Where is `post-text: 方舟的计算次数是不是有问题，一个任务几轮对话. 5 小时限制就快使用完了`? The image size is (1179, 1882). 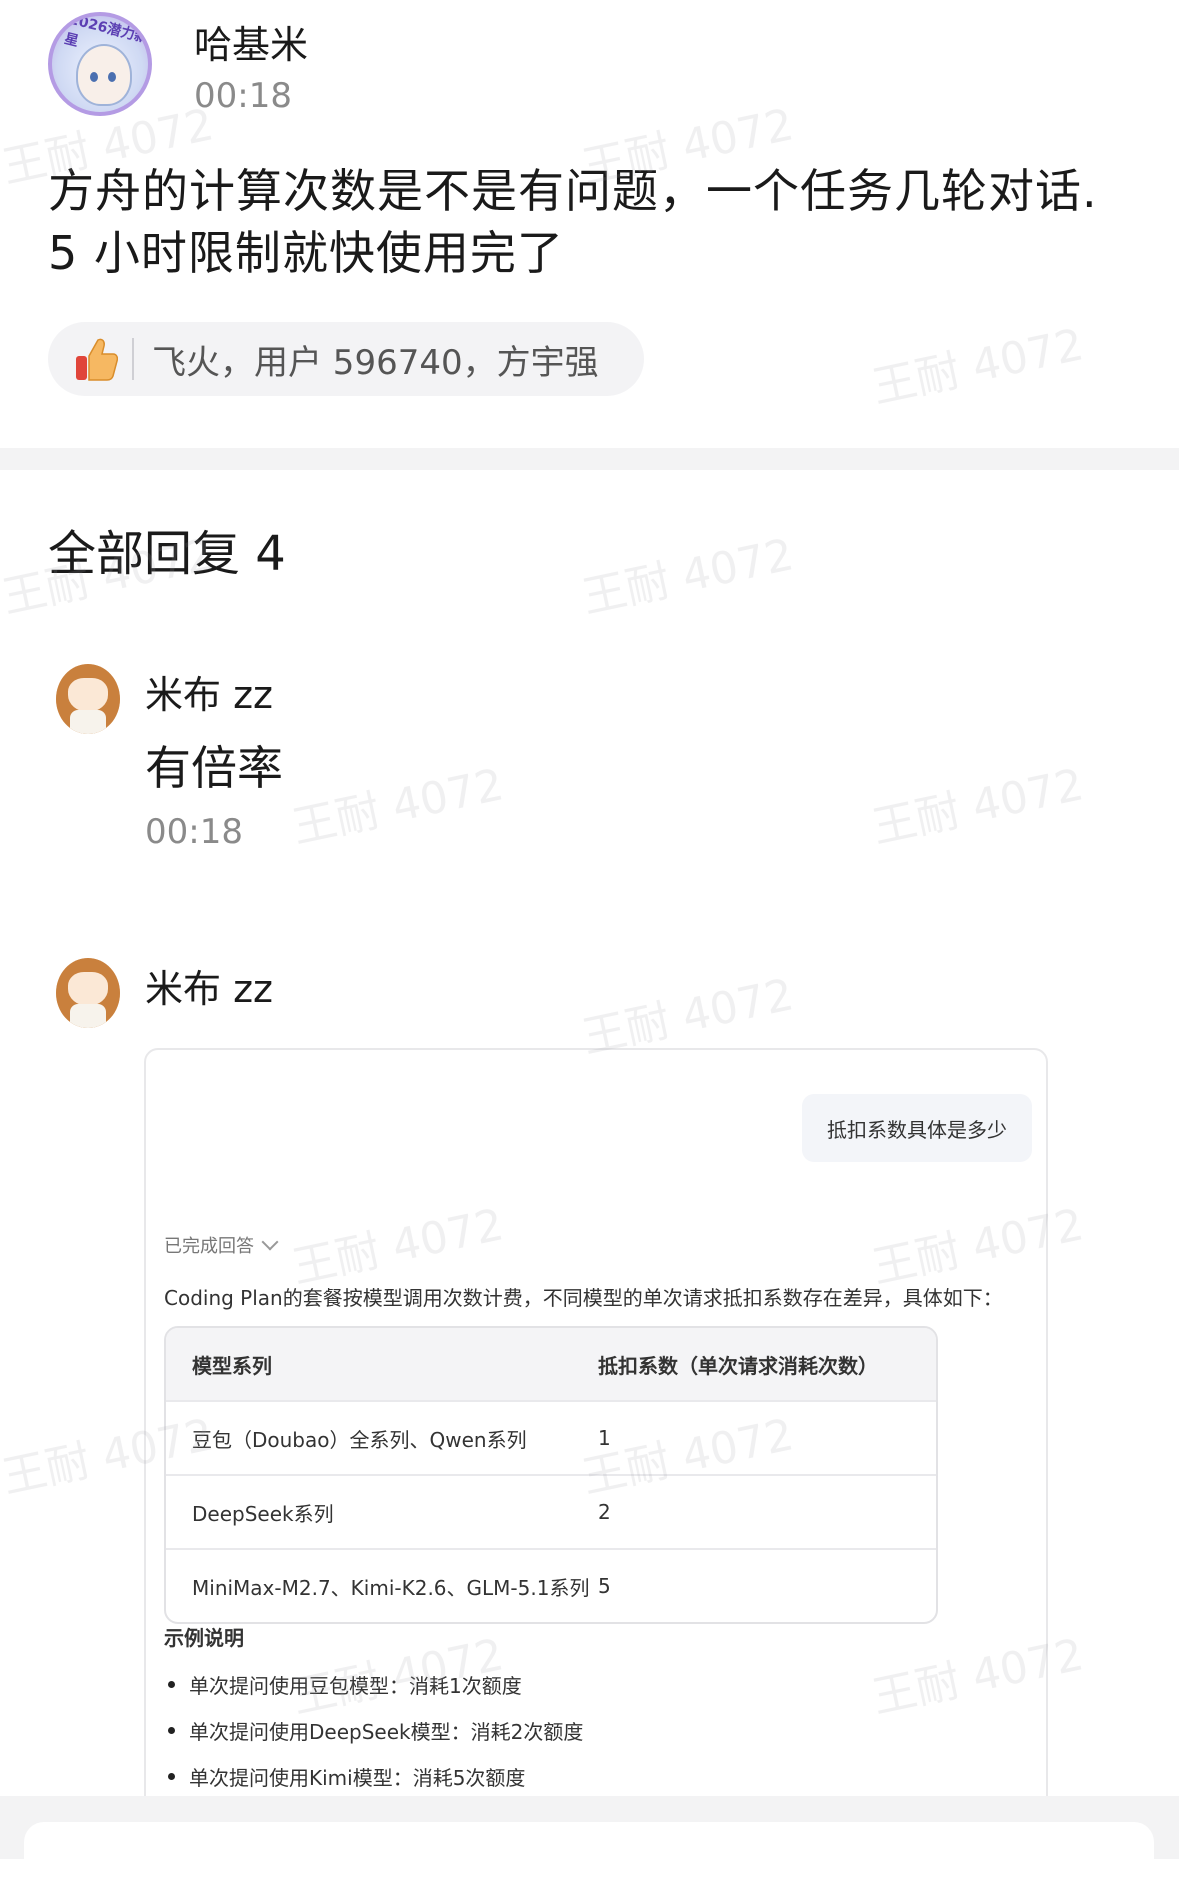 post-text: 方舟的计算次数是不是有问题，一个任务几轮对话. 5 小时限制就快使用完了 is located at coordinates (573, 222).